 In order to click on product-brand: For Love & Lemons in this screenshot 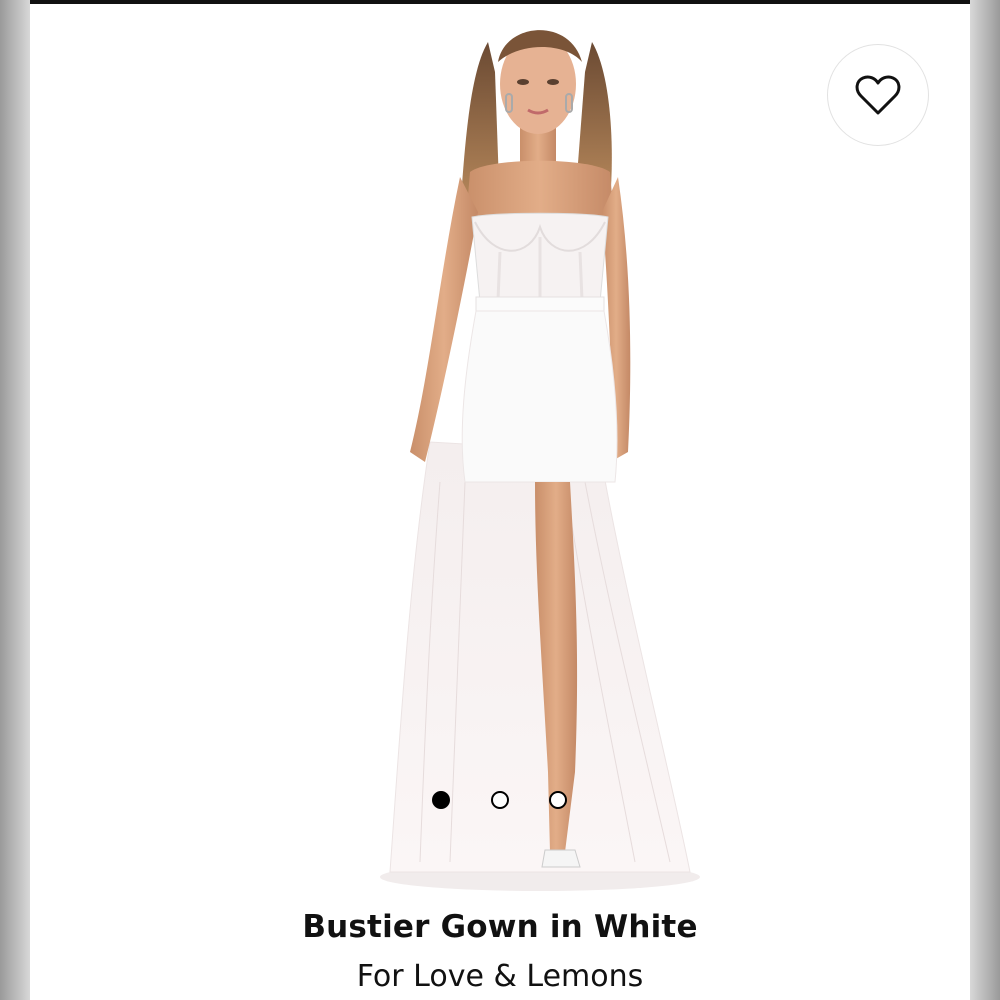, I will do `click(500, 976)`.